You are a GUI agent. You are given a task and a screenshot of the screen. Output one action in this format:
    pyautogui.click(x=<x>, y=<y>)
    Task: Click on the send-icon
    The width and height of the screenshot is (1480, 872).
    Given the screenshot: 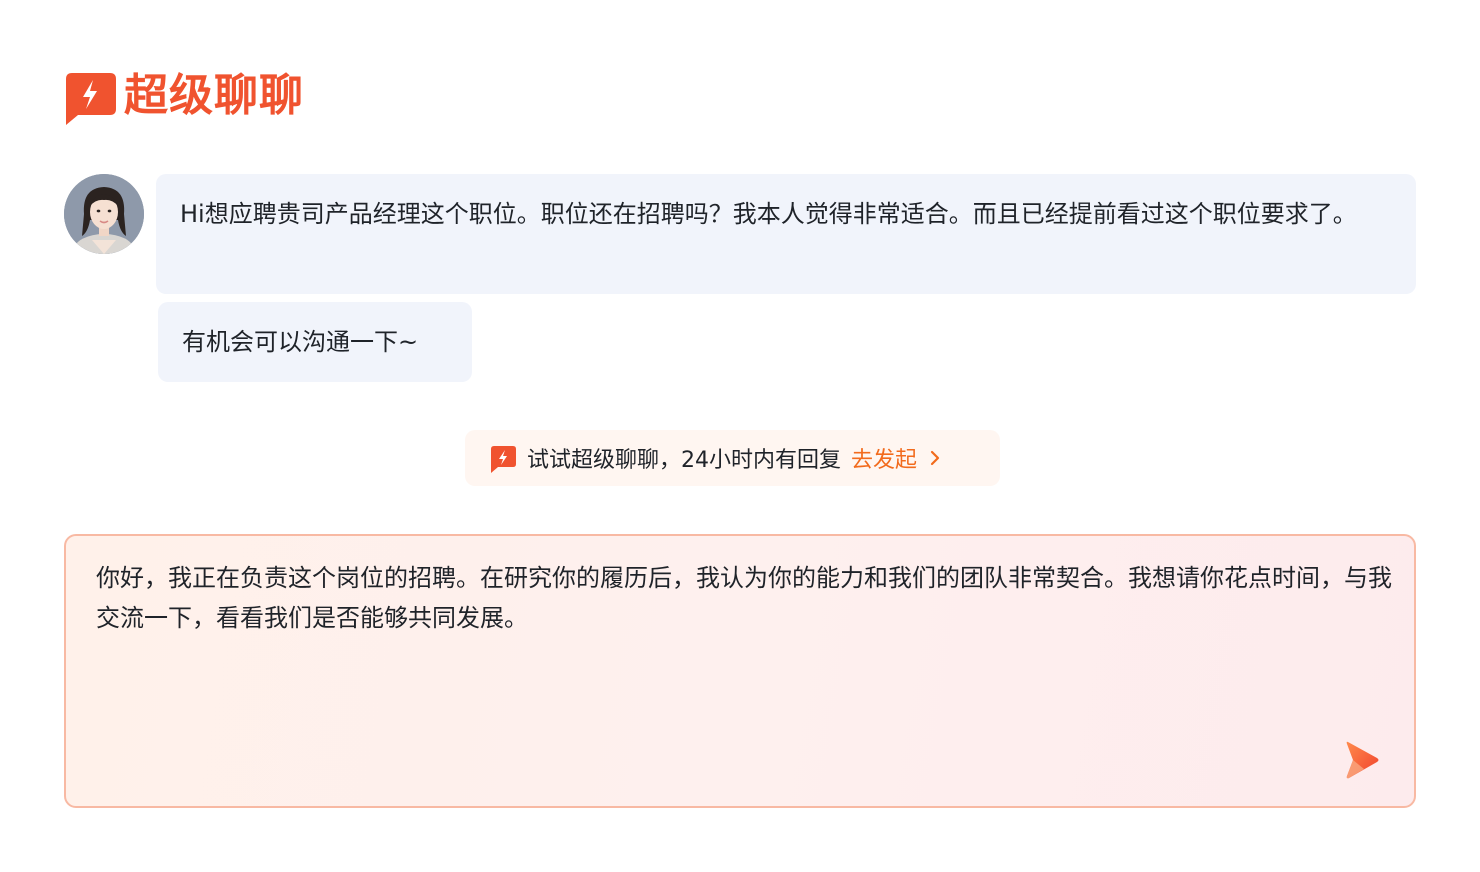 What is the action you would take?
    pyautogui.click(x=1362, y=760)
    